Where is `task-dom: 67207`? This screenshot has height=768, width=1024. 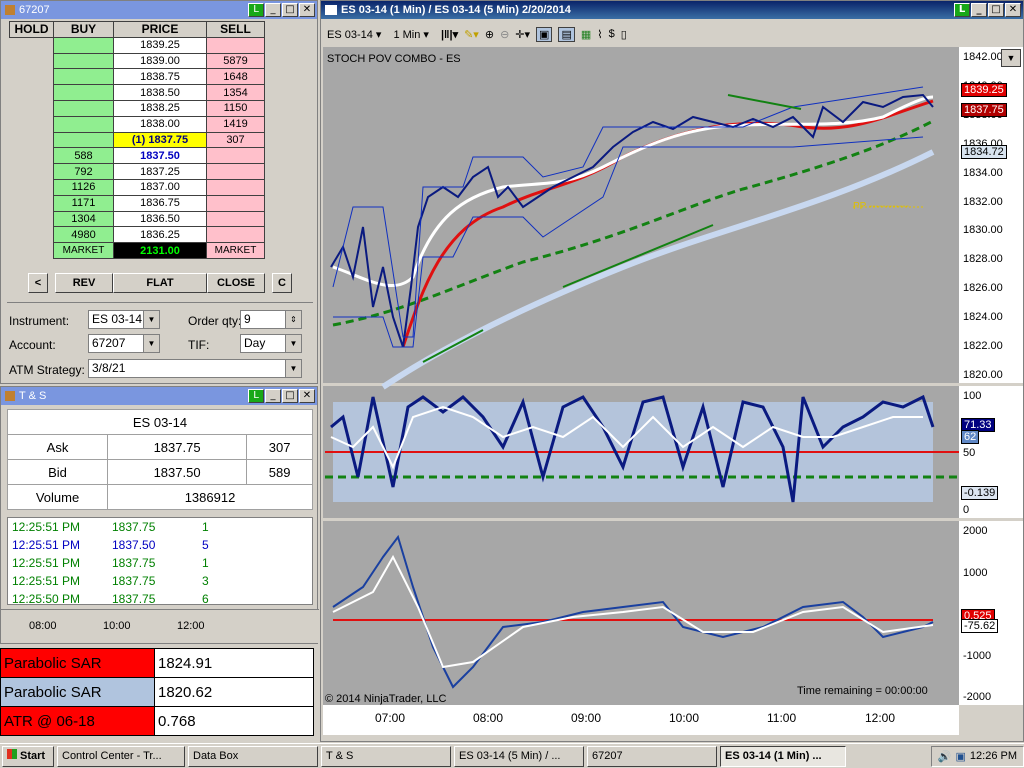 task-dom: 67207 is located at coordinates (652, 756).